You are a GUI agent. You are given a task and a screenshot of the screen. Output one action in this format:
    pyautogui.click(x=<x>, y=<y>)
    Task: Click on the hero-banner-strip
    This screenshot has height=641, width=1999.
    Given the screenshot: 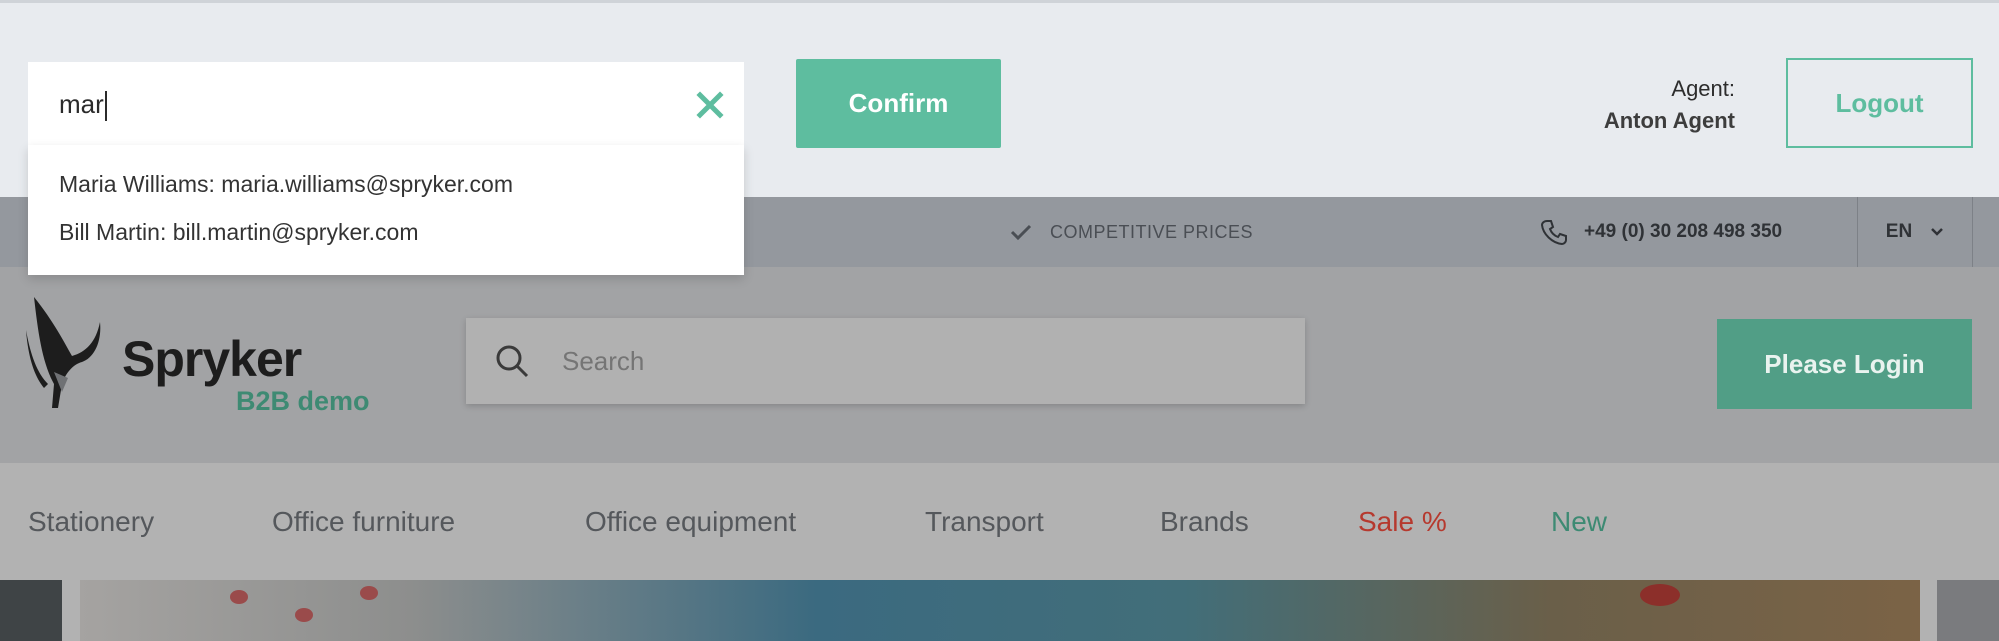 What is the action you would take?
    pyautogui.click(x=999, y=610)
    